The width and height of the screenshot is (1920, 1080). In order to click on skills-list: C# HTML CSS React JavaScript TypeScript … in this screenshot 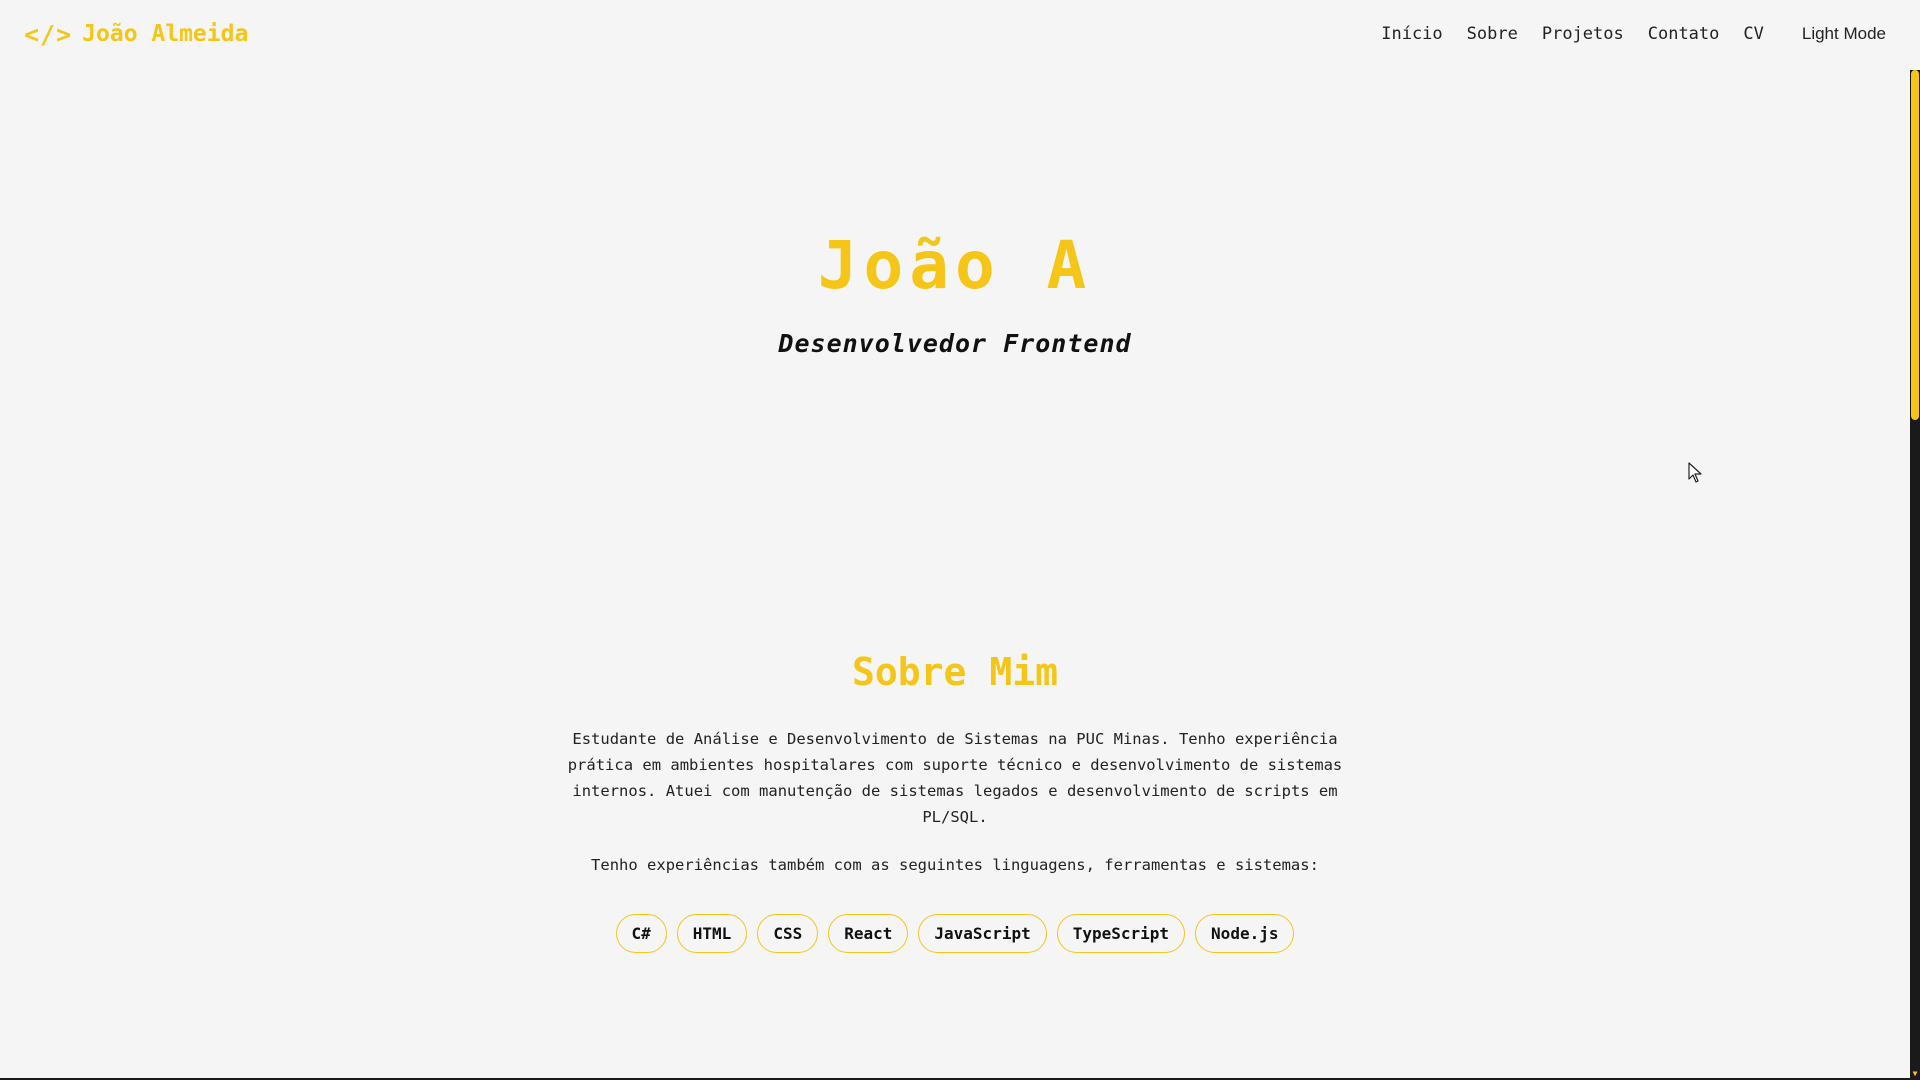, I will do `click(955, 933)`.